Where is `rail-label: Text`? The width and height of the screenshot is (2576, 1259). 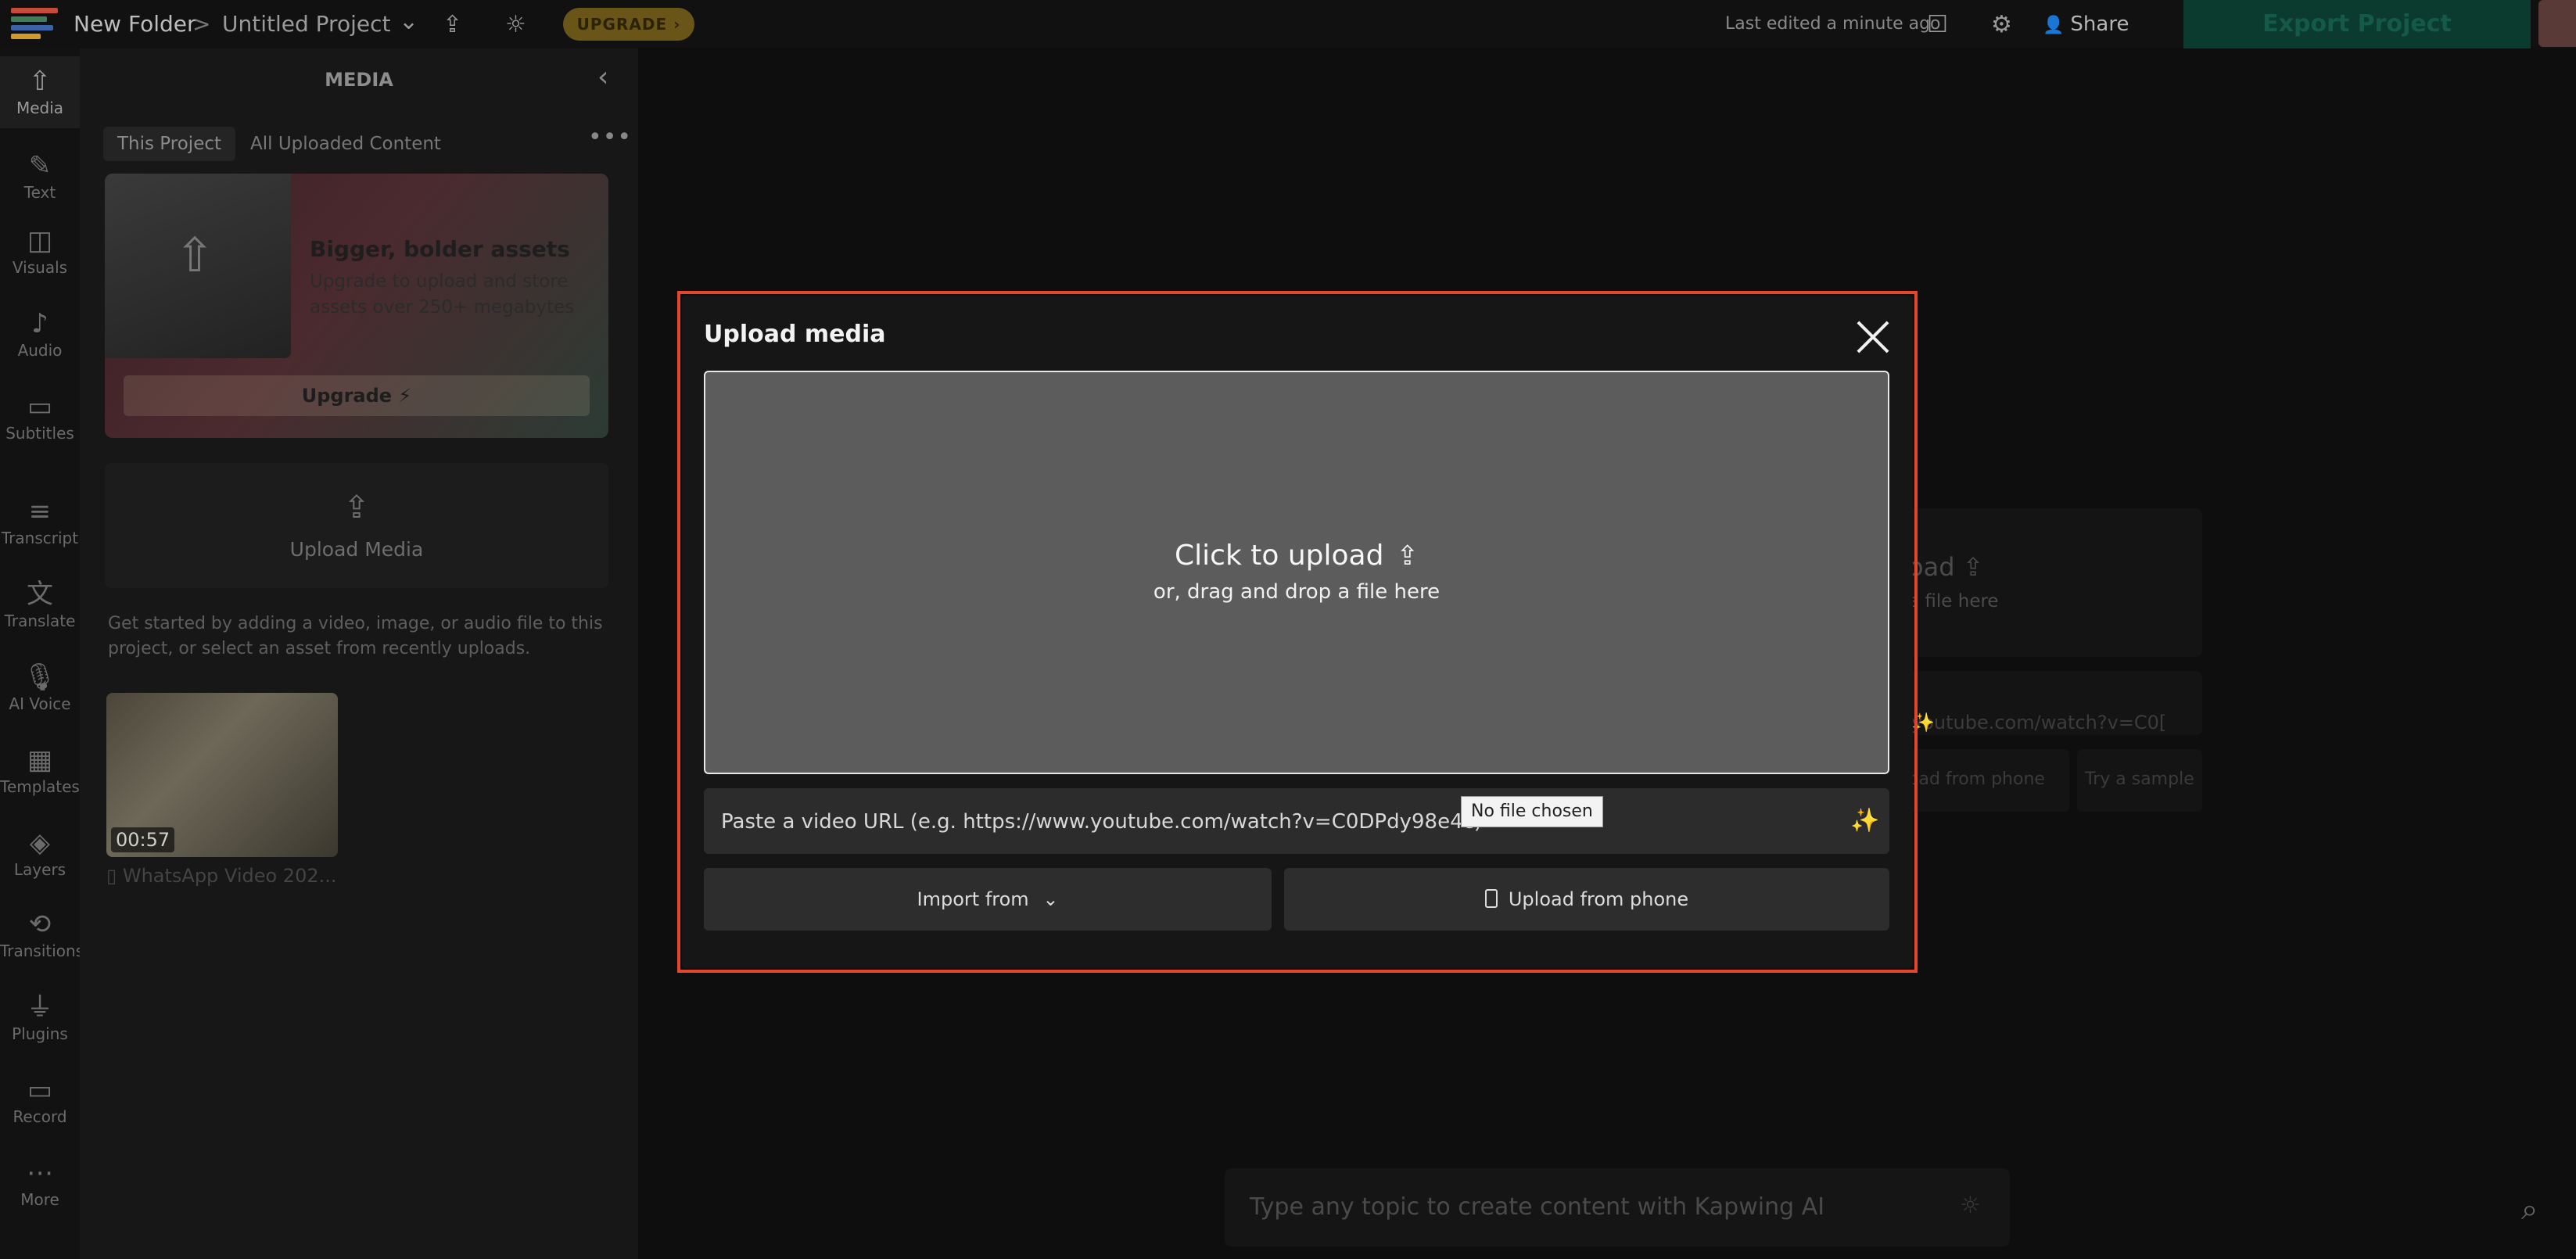 rail-label: Text is located at coordinates (39, 193).